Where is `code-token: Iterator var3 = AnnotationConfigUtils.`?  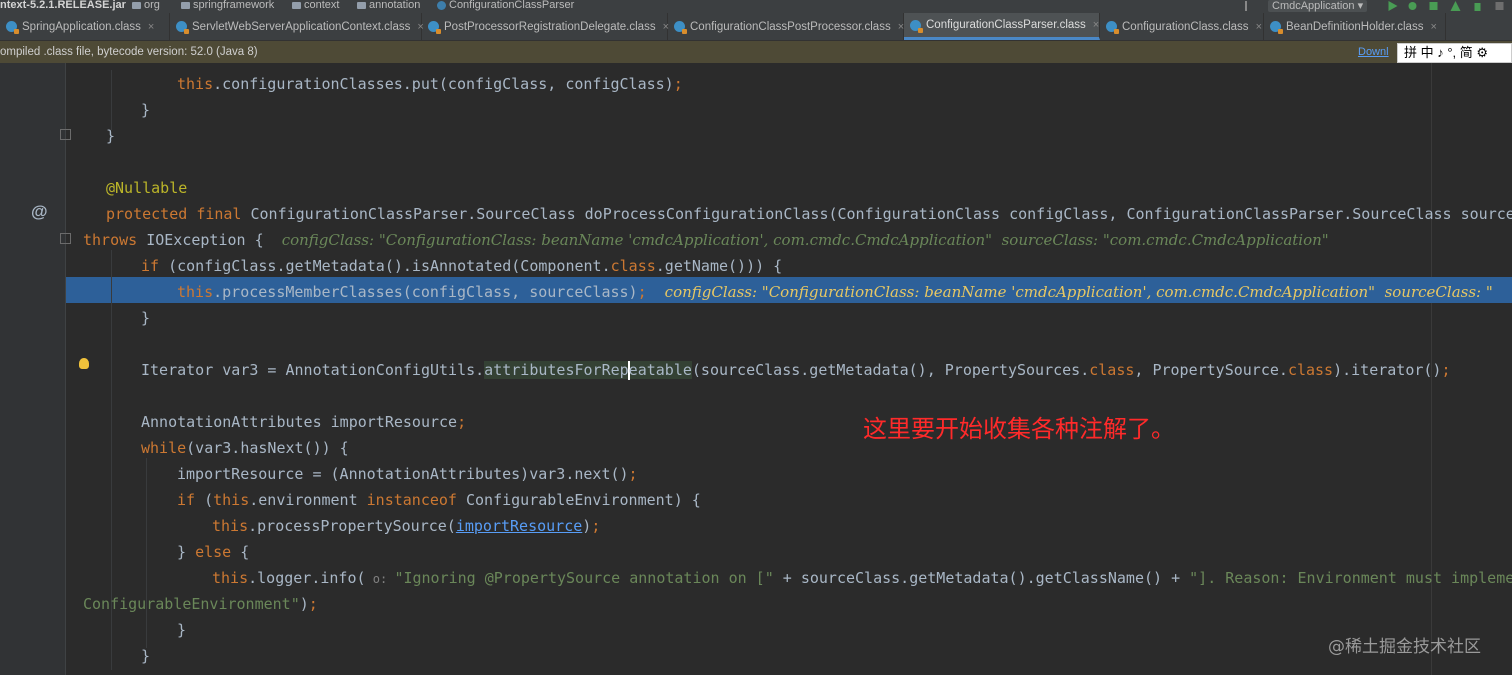
code-token: Iterator var3 = AnnotationConfigUtils. is located at coordinates (313, 370).